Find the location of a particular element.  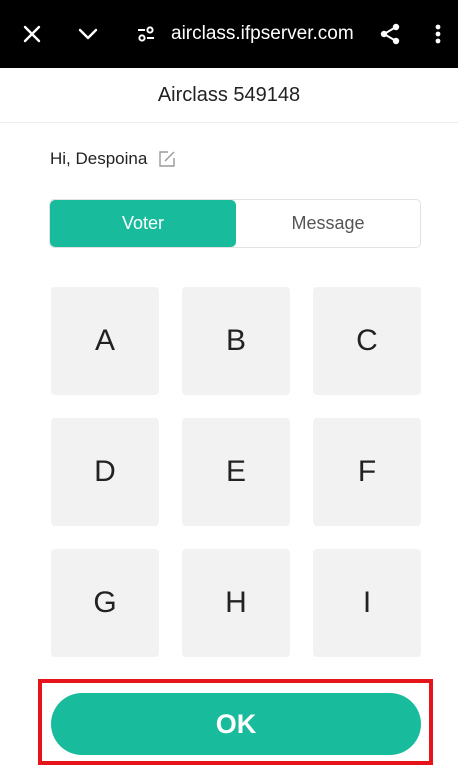

mode-tabs: Voter Message is located at coordinates (235, 223).